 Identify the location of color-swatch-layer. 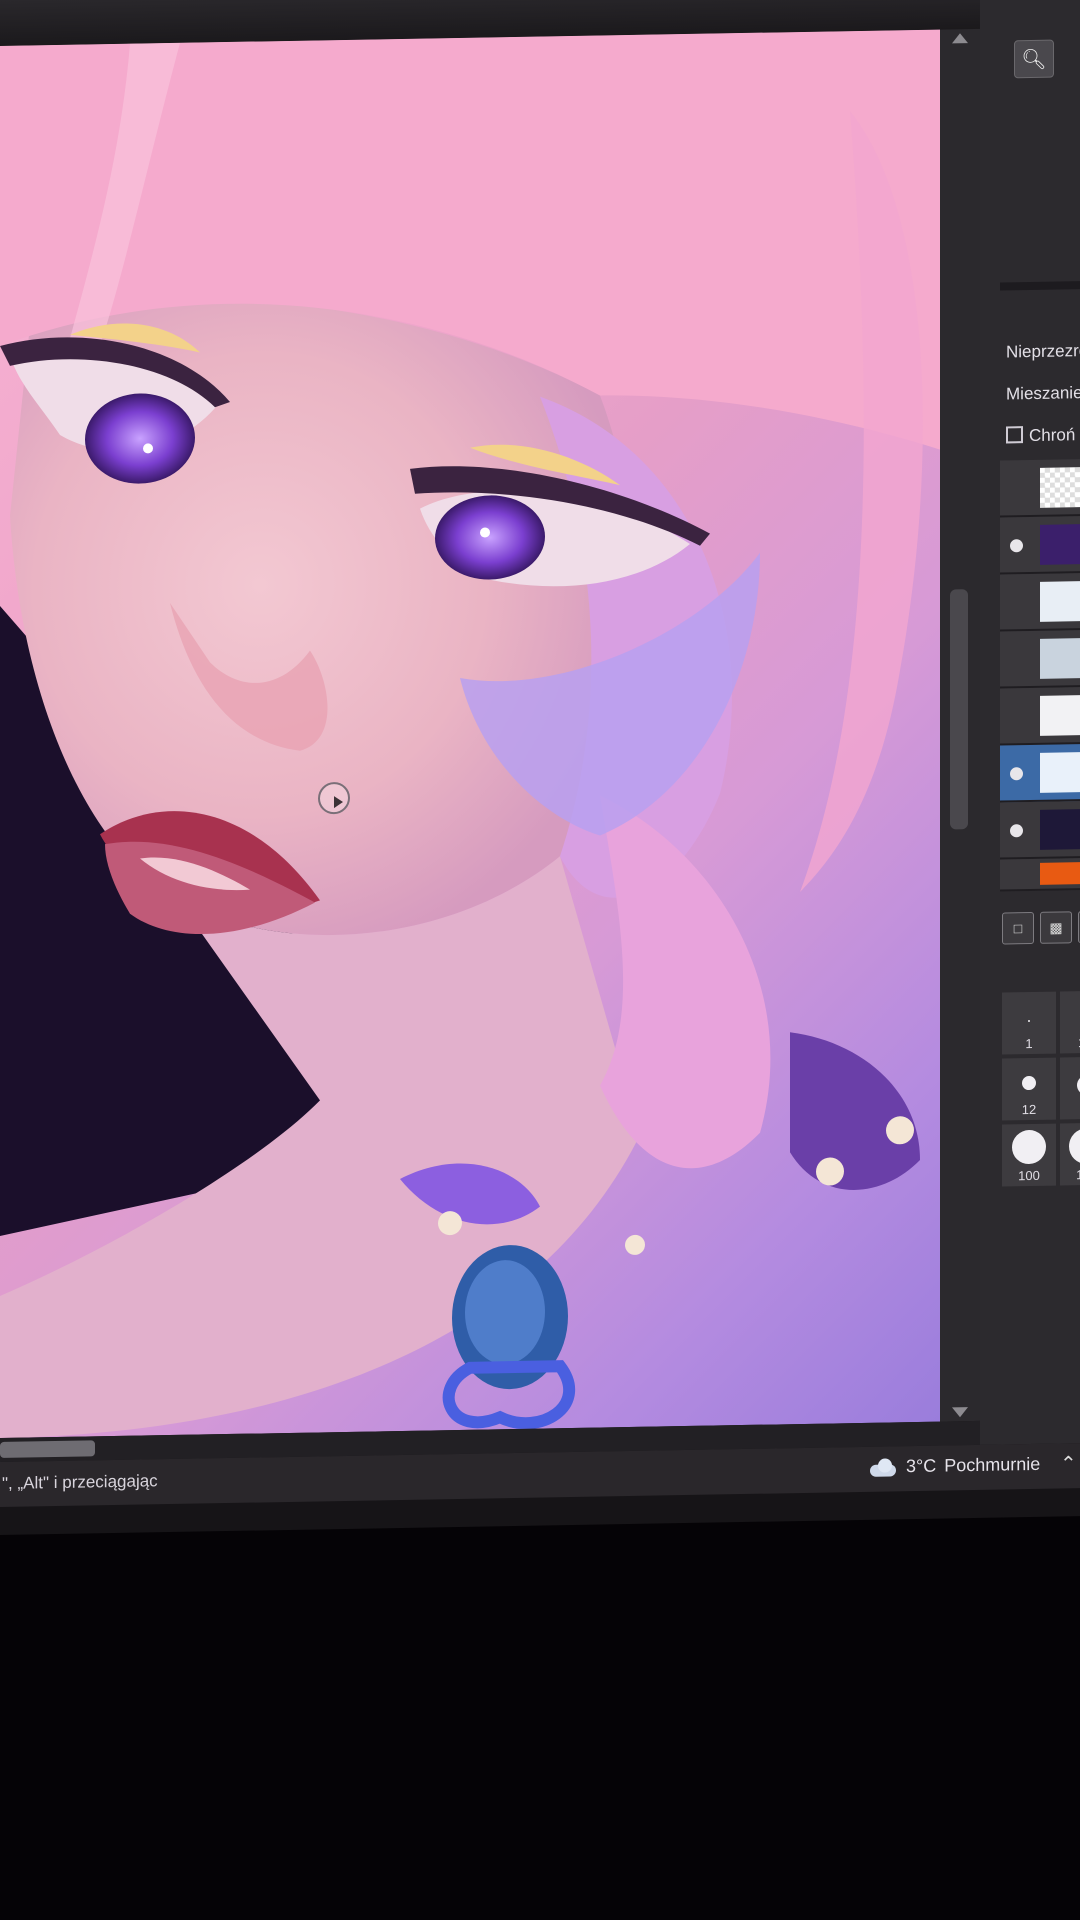
(1040, 875).